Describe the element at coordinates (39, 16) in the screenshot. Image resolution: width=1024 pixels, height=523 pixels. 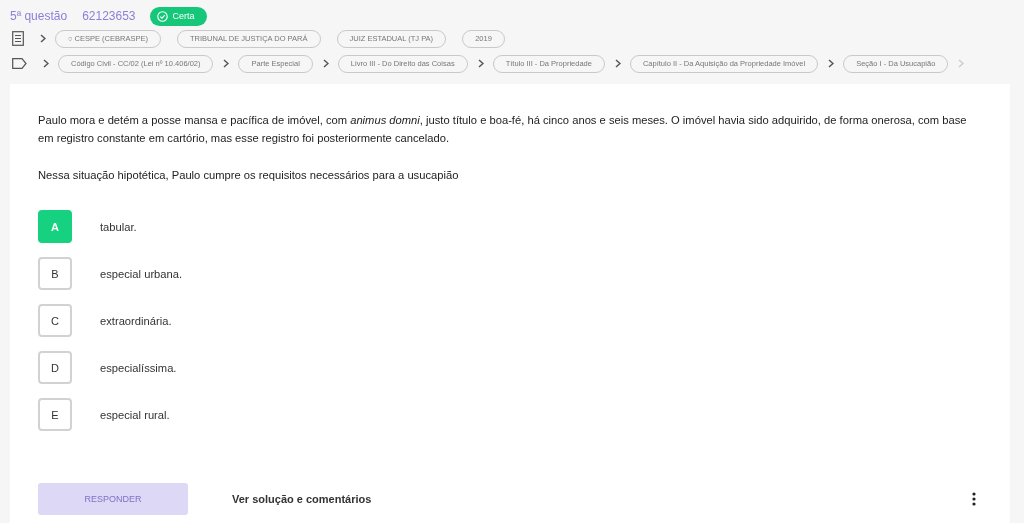
I see `question-number: 5ª questão` at that location.